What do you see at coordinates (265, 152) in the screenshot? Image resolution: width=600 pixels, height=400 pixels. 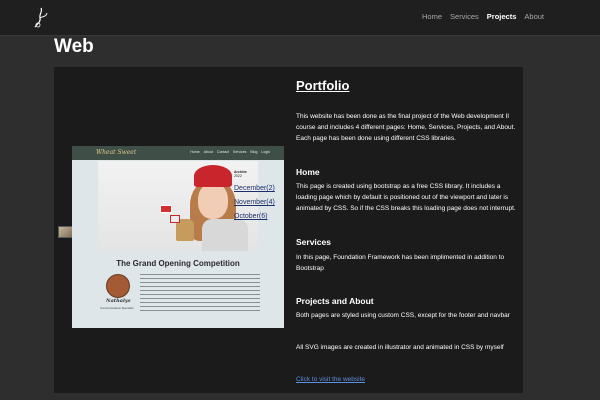 I see `preview-nav-link: Login` at bounding box center [265, 152].